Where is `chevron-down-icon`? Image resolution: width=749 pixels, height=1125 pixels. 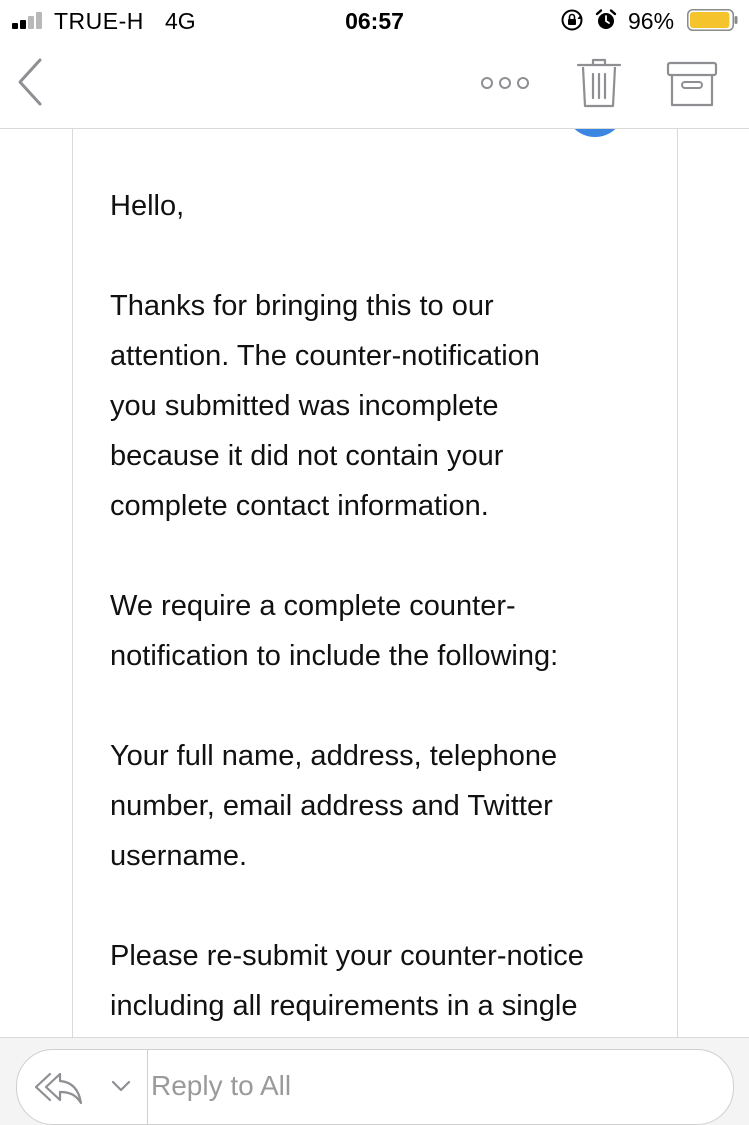
chevron-down-icon is located at coordinates (121, 1086).